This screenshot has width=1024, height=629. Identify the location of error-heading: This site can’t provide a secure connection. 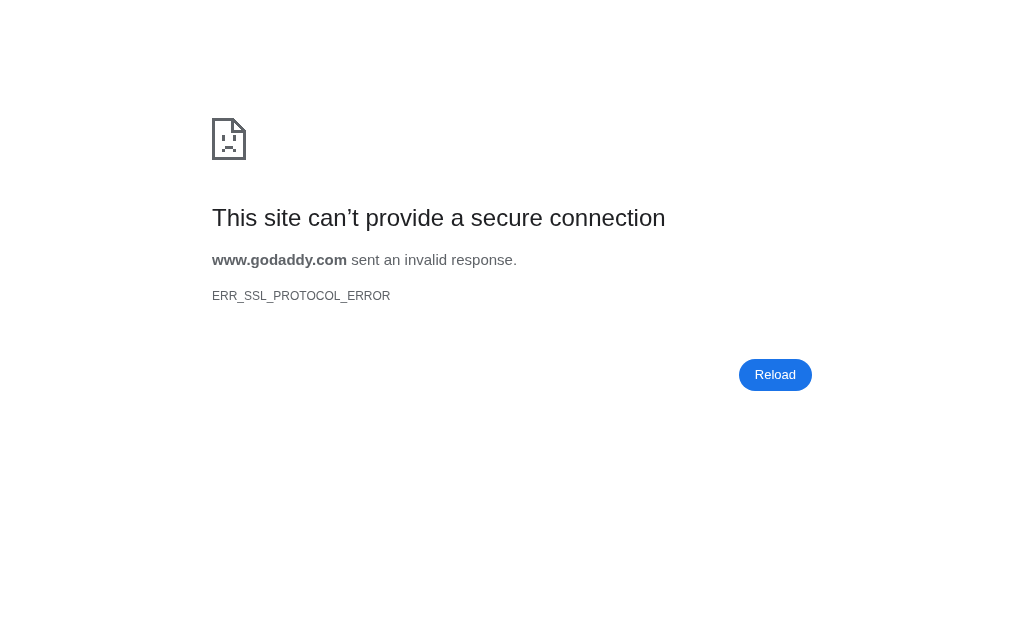
(439, 218).